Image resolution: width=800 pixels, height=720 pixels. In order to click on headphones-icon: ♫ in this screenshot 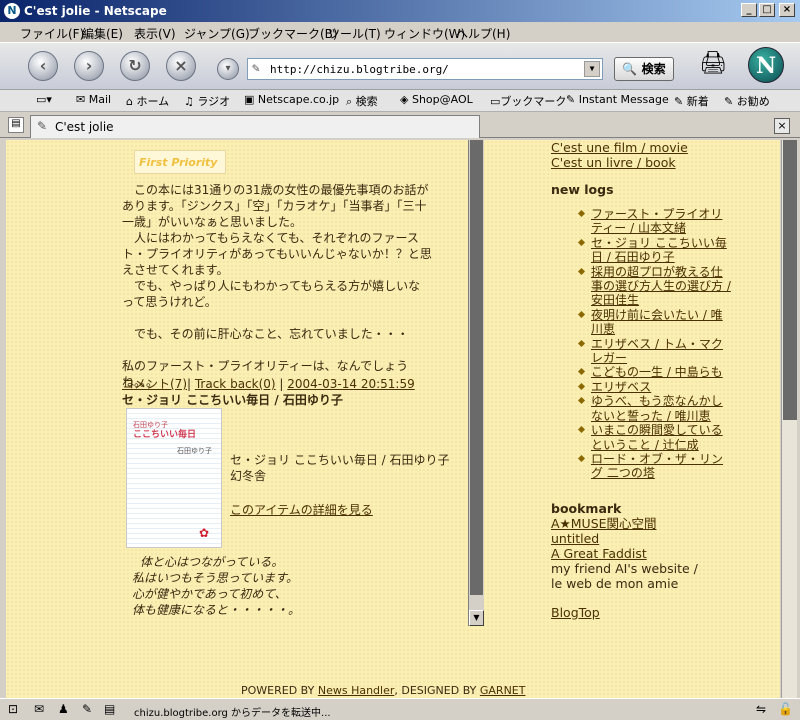, I will do `click(189, 101)`.